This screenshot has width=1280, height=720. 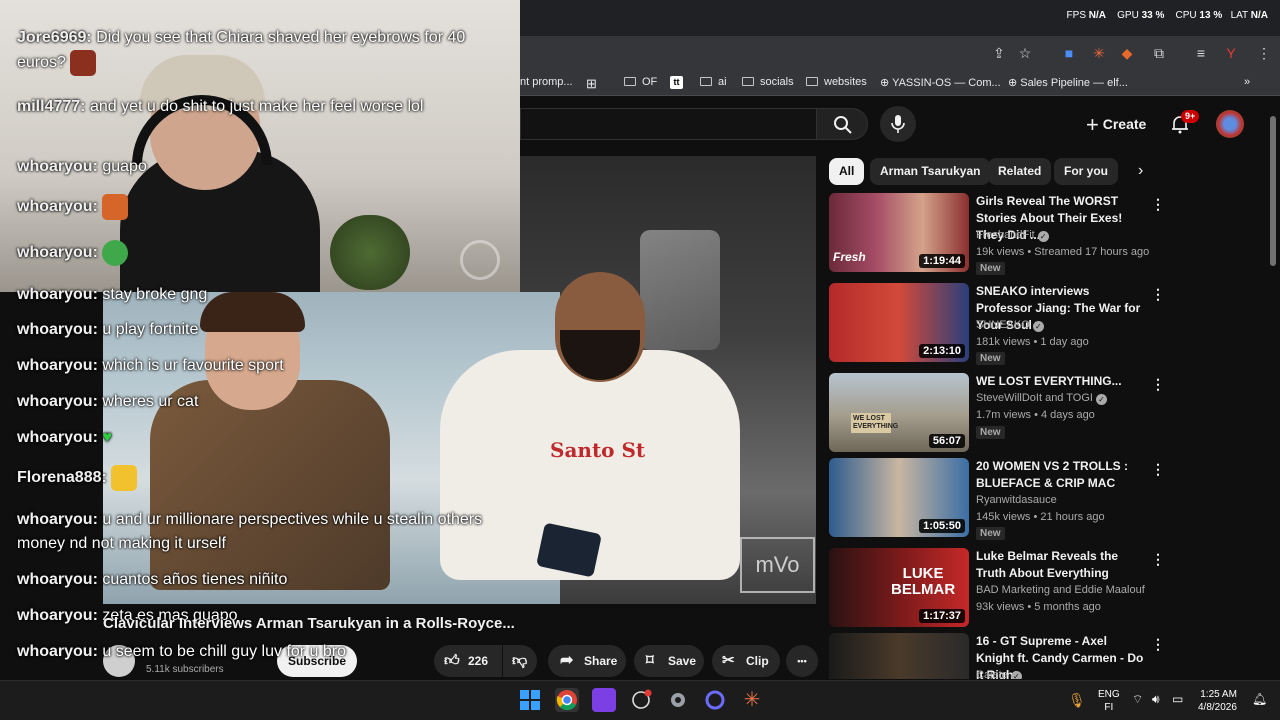 What do you see at coordinates (1099, 53) in the screenshot?
I see `claude-extension-icon: ✳` at bounding box center [1099, 53].